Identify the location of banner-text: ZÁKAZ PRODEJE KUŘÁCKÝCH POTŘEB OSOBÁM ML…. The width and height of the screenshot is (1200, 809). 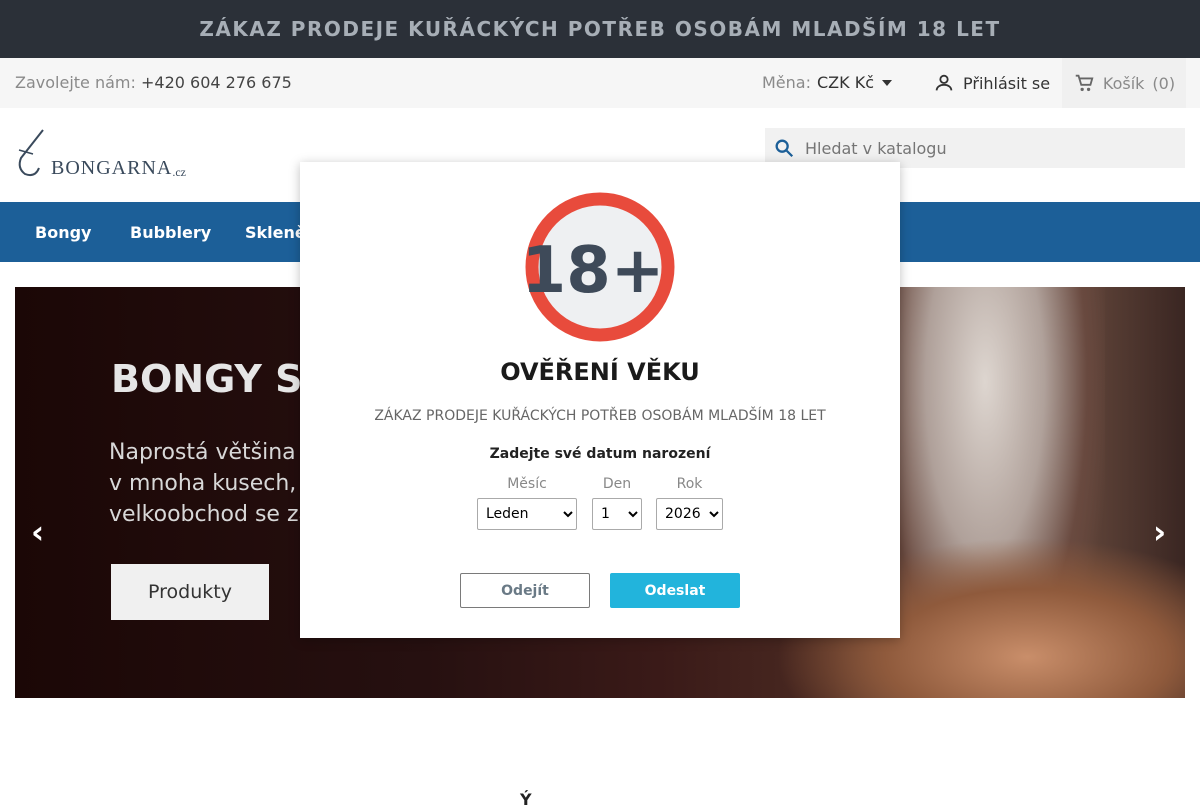
(600, 29).